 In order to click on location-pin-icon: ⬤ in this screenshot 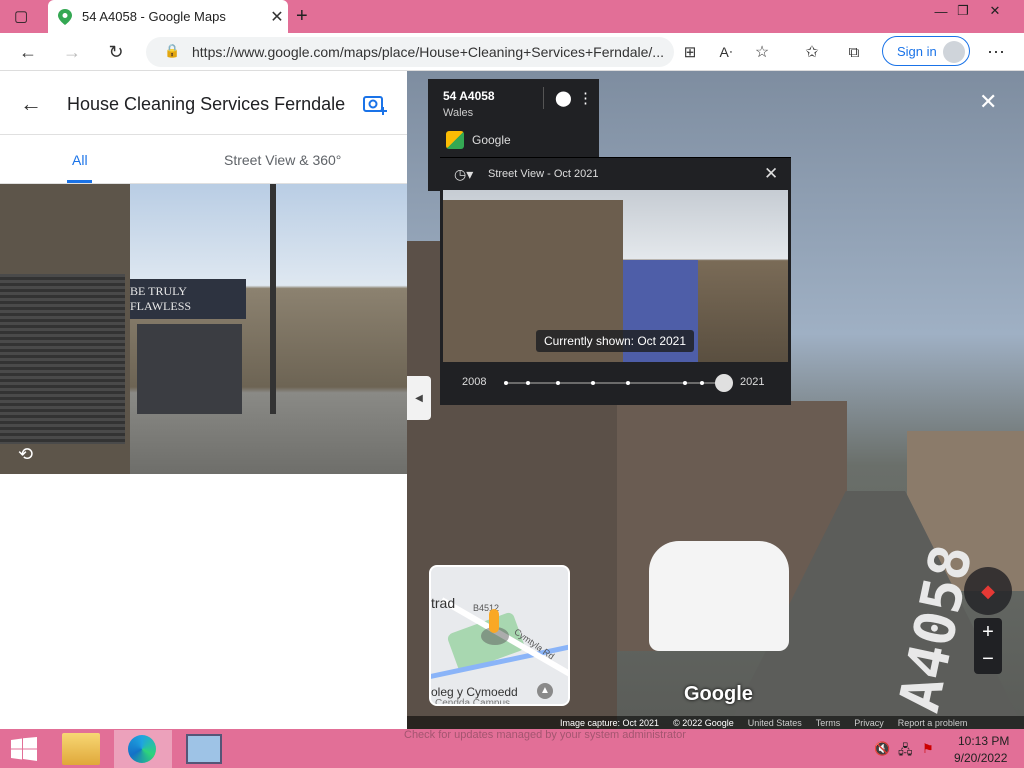, I will do `click(563, 98)`.